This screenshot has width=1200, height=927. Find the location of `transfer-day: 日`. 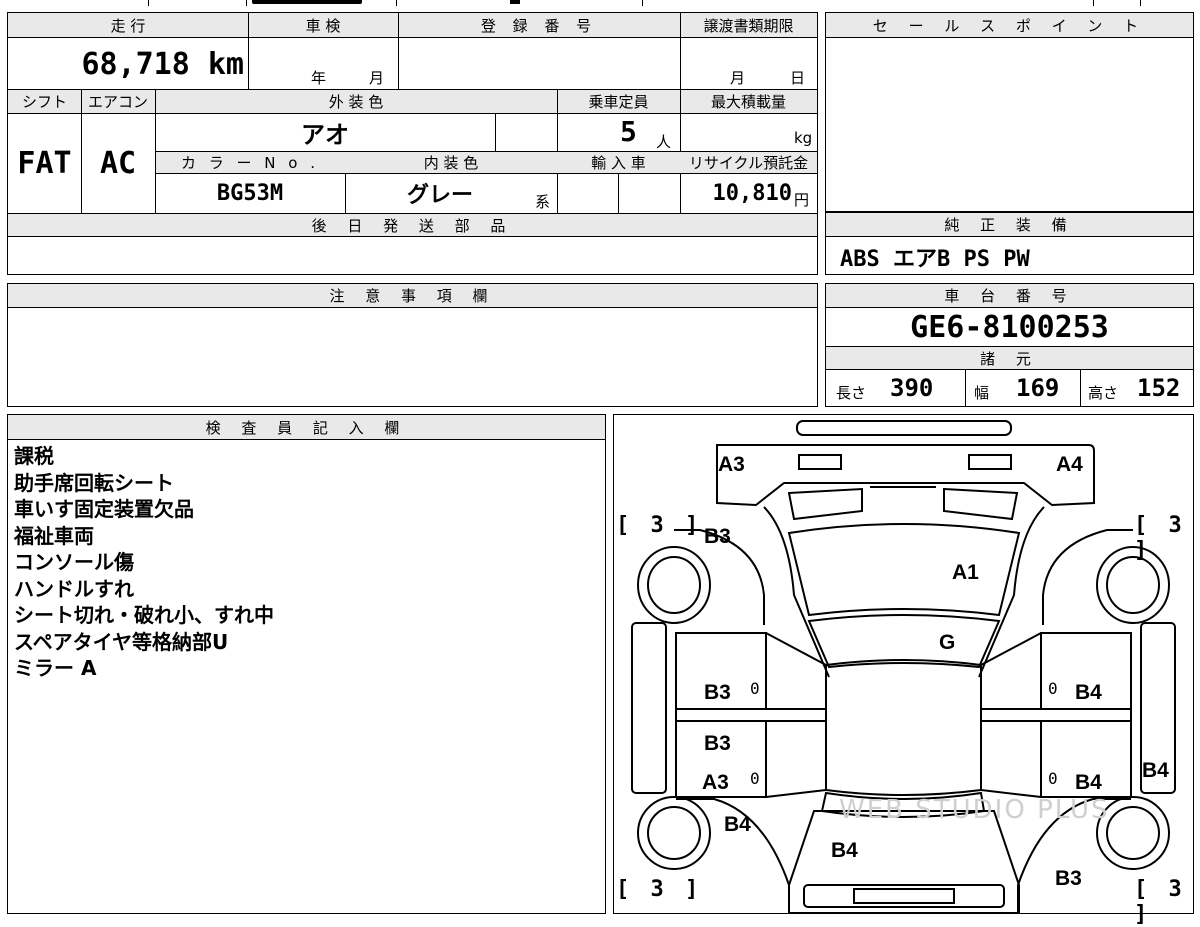

transfer-day: 日 is located at coordinates (798, 78).